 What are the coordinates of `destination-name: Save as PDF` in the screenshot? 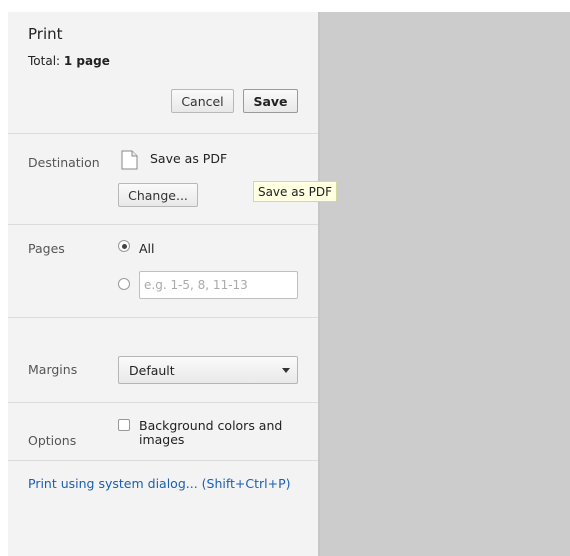 It's located at (189, 158).